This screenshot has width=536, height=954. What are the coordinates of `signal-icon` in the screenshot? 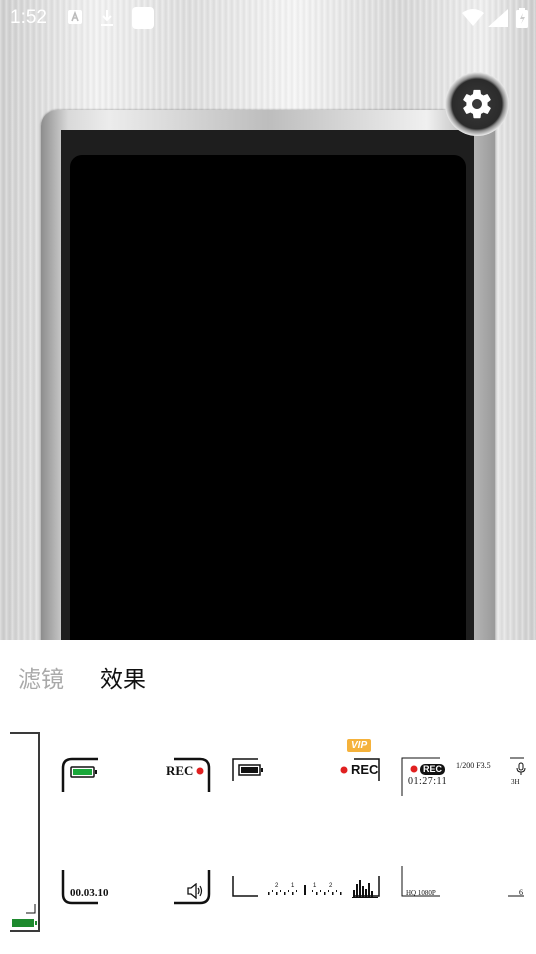 It's located at (498, 21).